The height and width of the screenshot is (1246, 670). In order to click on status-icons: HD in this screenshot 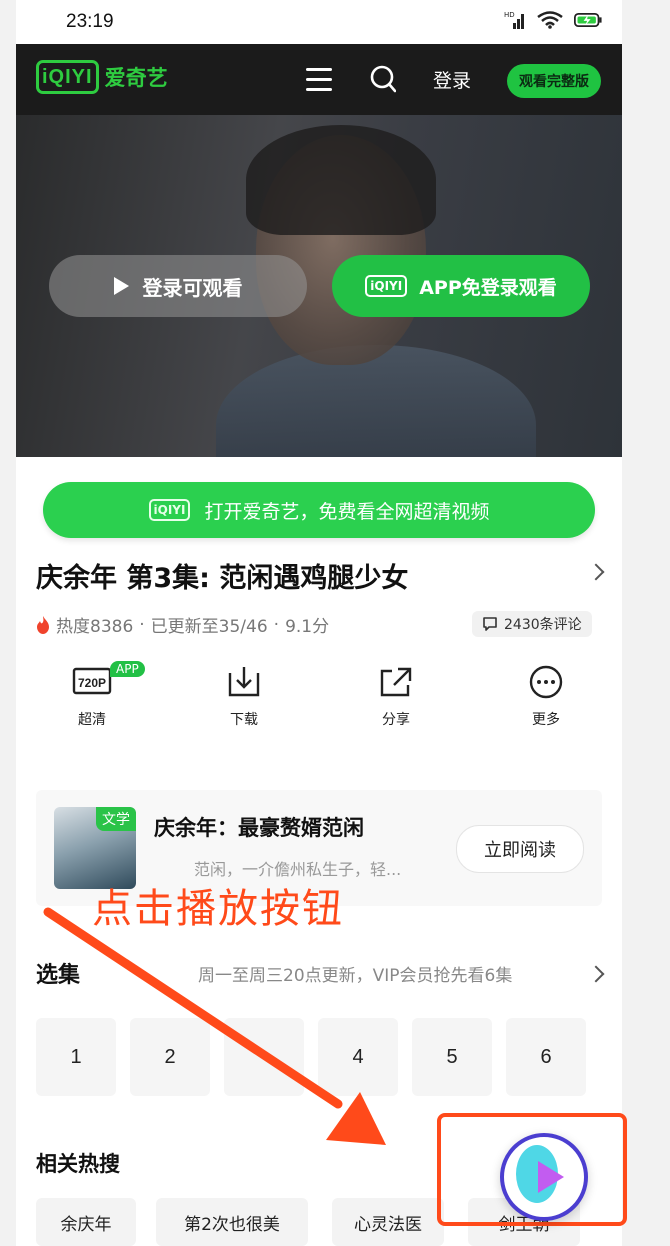, I will do `click(553, 20)`.